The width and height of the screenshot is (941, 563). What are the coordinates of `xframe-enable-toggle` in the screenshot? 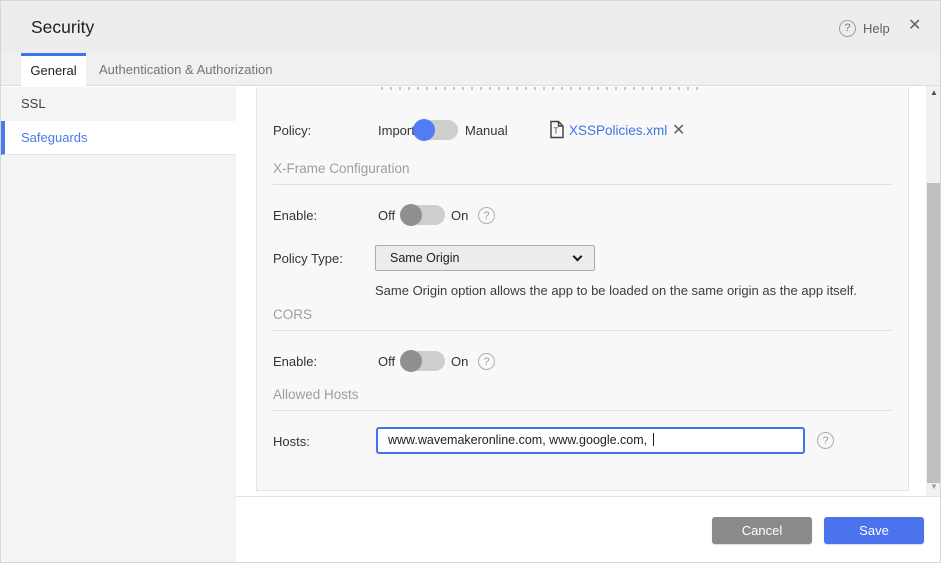 It's located at (422, 215).